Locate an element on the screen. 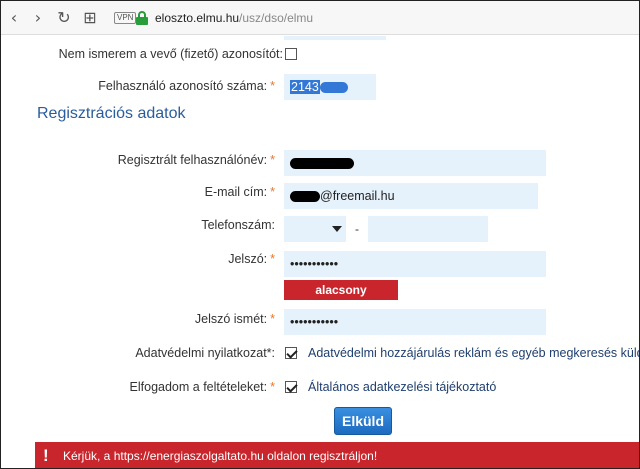 This screenshot has width=640, height=469. exclamation-icon: ! is located at coordinates (46, 455).